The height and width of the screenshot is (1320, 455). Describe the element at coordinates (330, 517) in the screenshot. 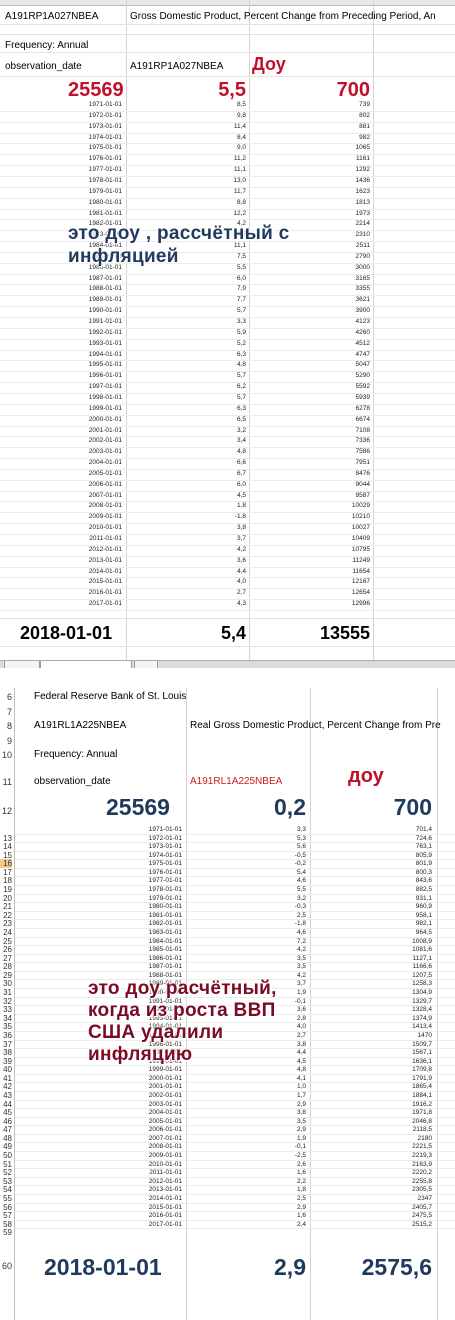

I see `table-cell-dow: 10210` at that location.